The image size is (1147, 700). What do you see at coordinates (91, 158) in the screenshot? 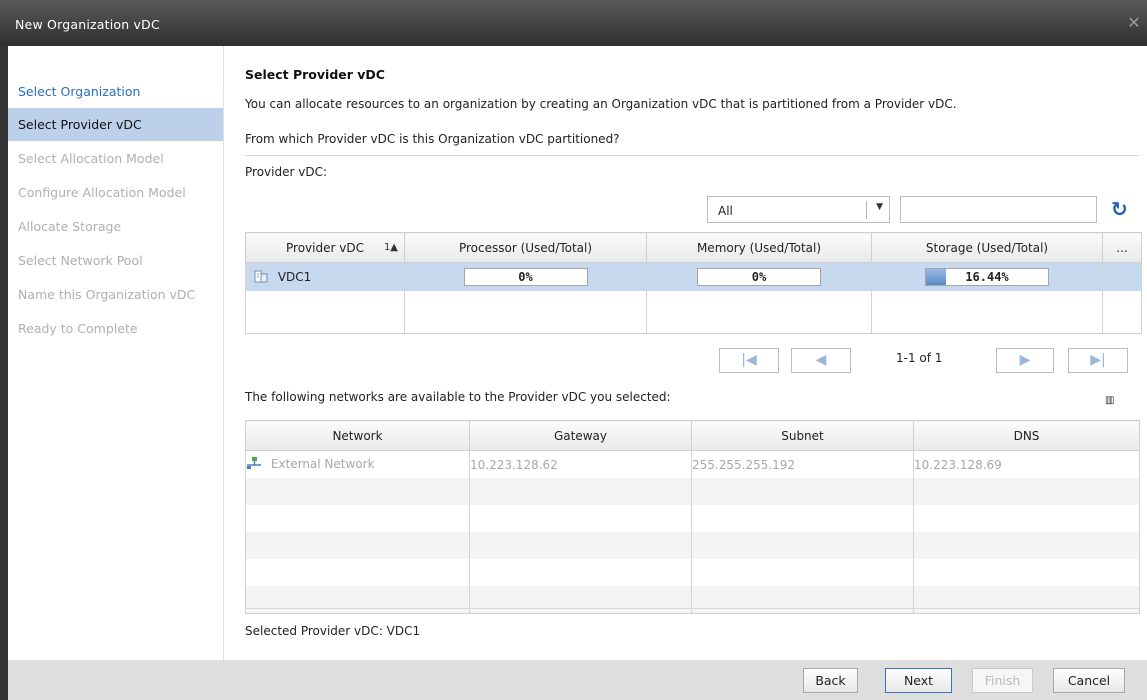
I see `step-select-allocation-model: Select Allocation Model` at bounding box center [91, 158].